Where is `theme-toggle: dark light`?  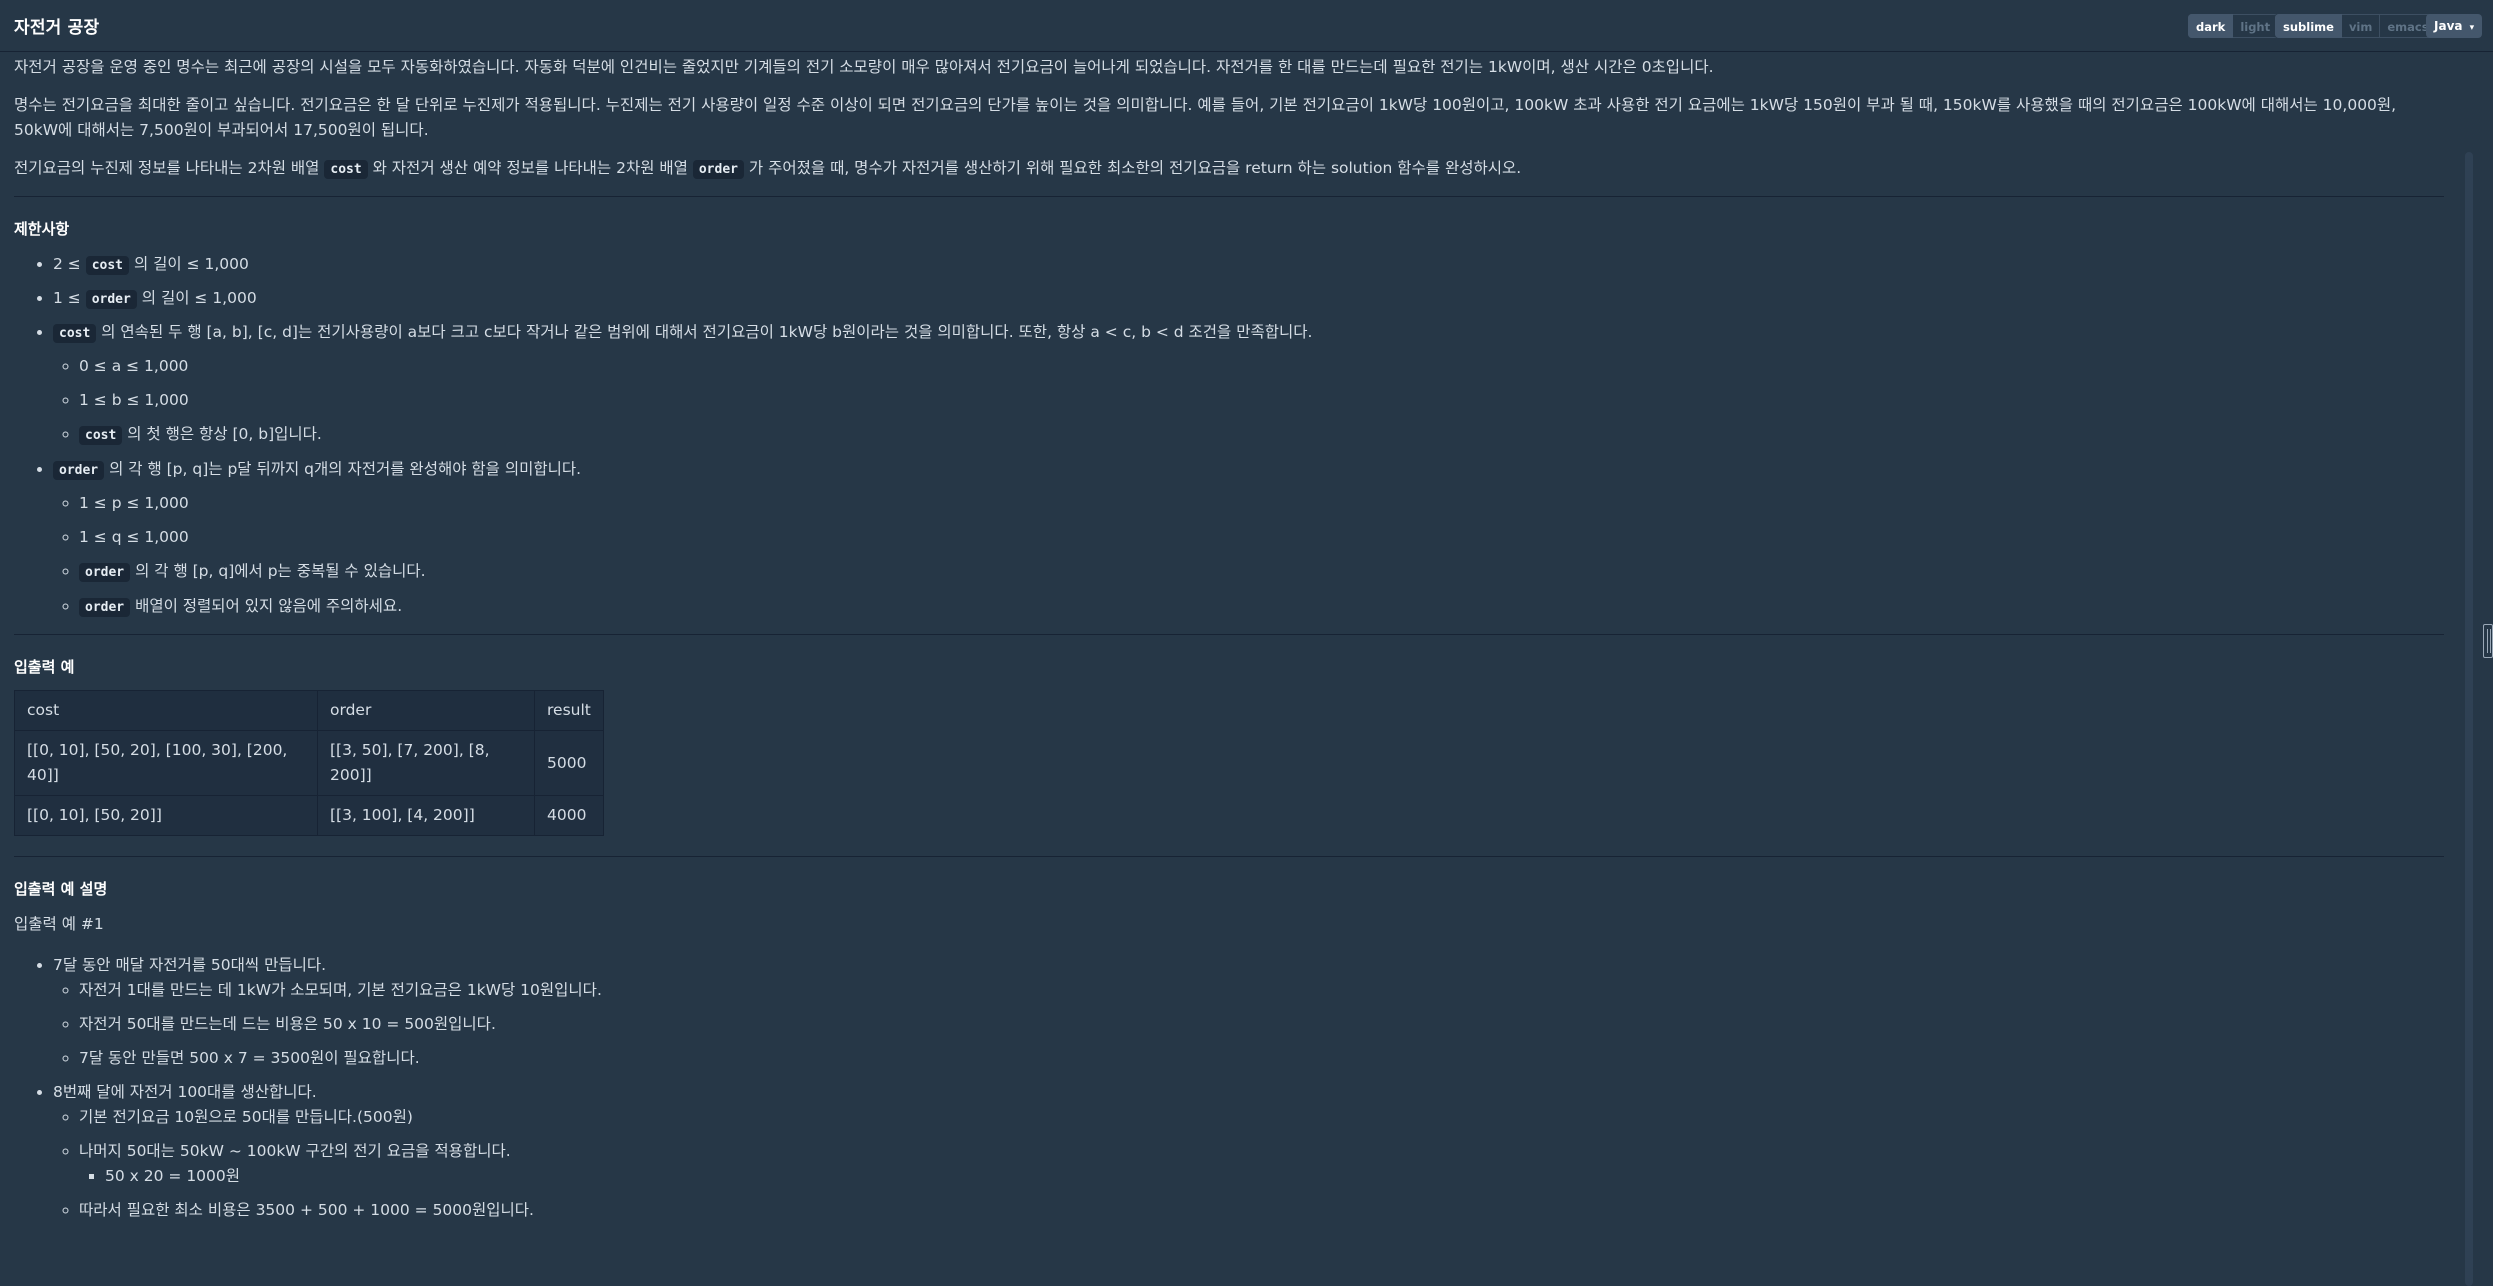
theme-toggle: dark light is located at coordinates (2233, 26).